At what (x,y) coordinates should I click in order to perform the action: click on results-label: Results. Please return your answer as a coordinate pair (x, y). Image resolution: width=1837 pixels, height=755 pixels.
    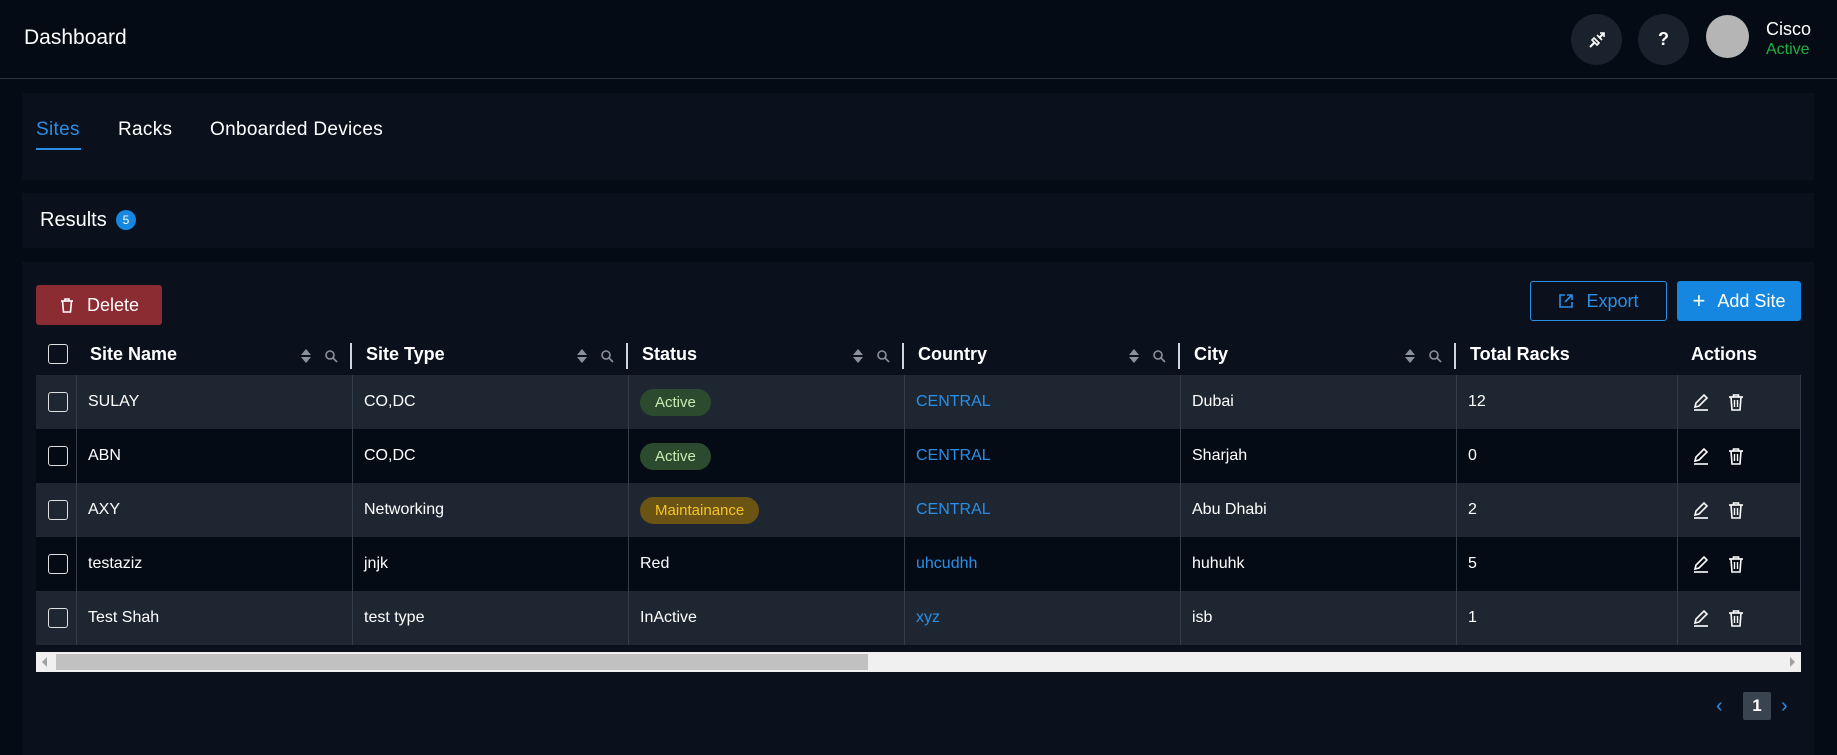
    Looking at the image, I should click on (73, 220).